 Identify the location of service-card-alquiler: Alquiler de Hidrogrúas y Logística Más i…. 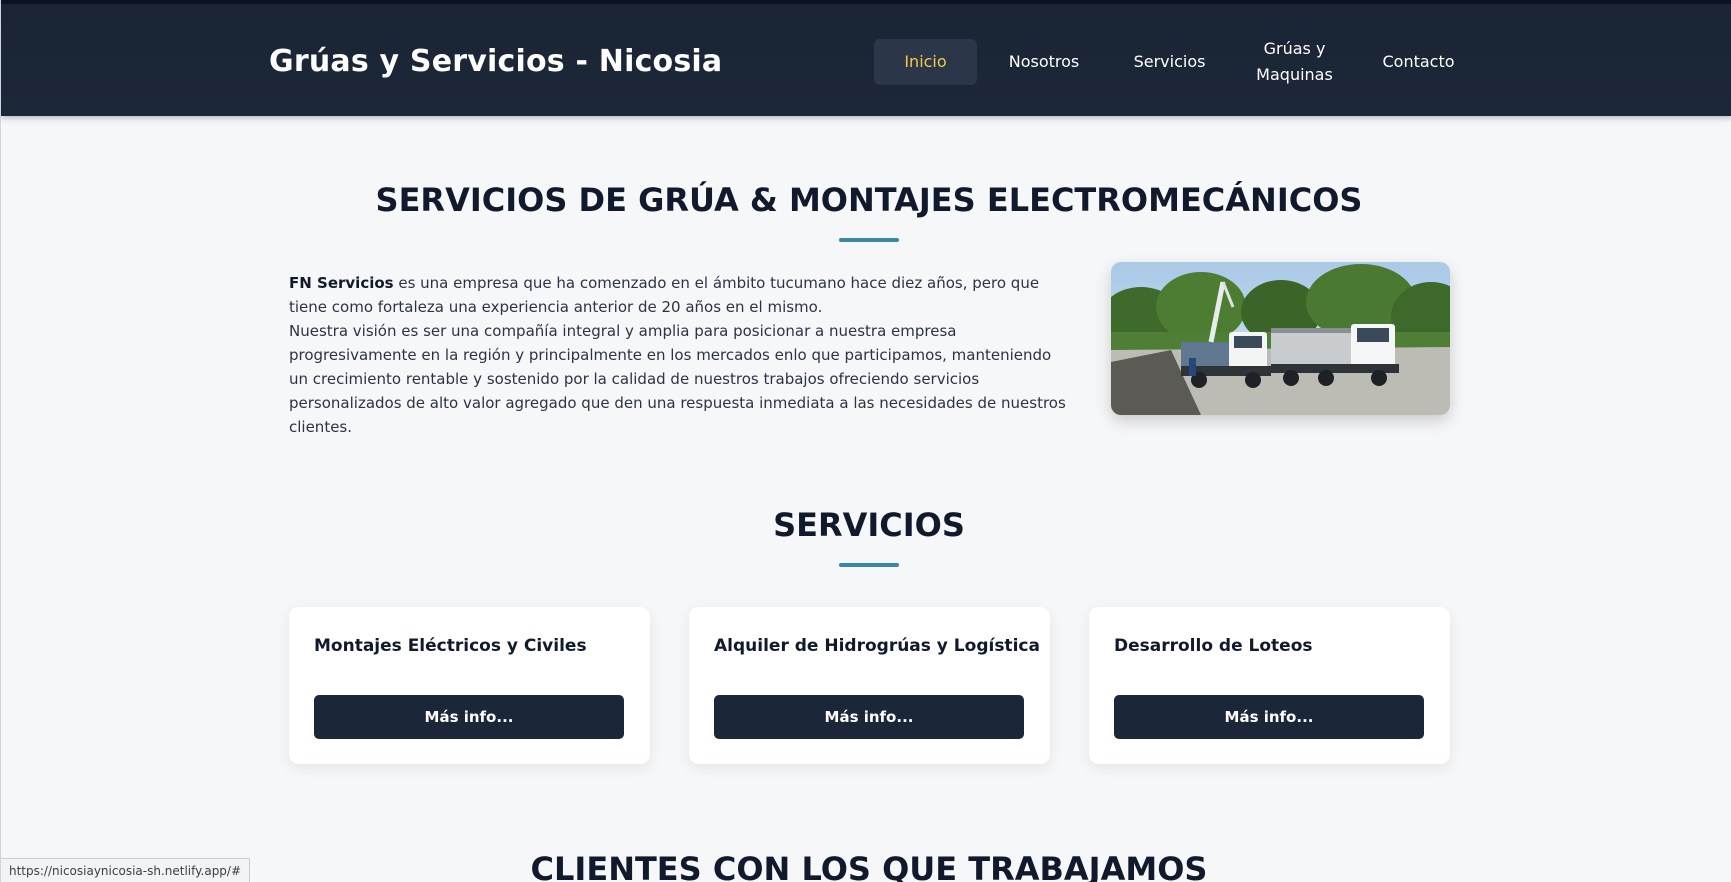
(869, 685).